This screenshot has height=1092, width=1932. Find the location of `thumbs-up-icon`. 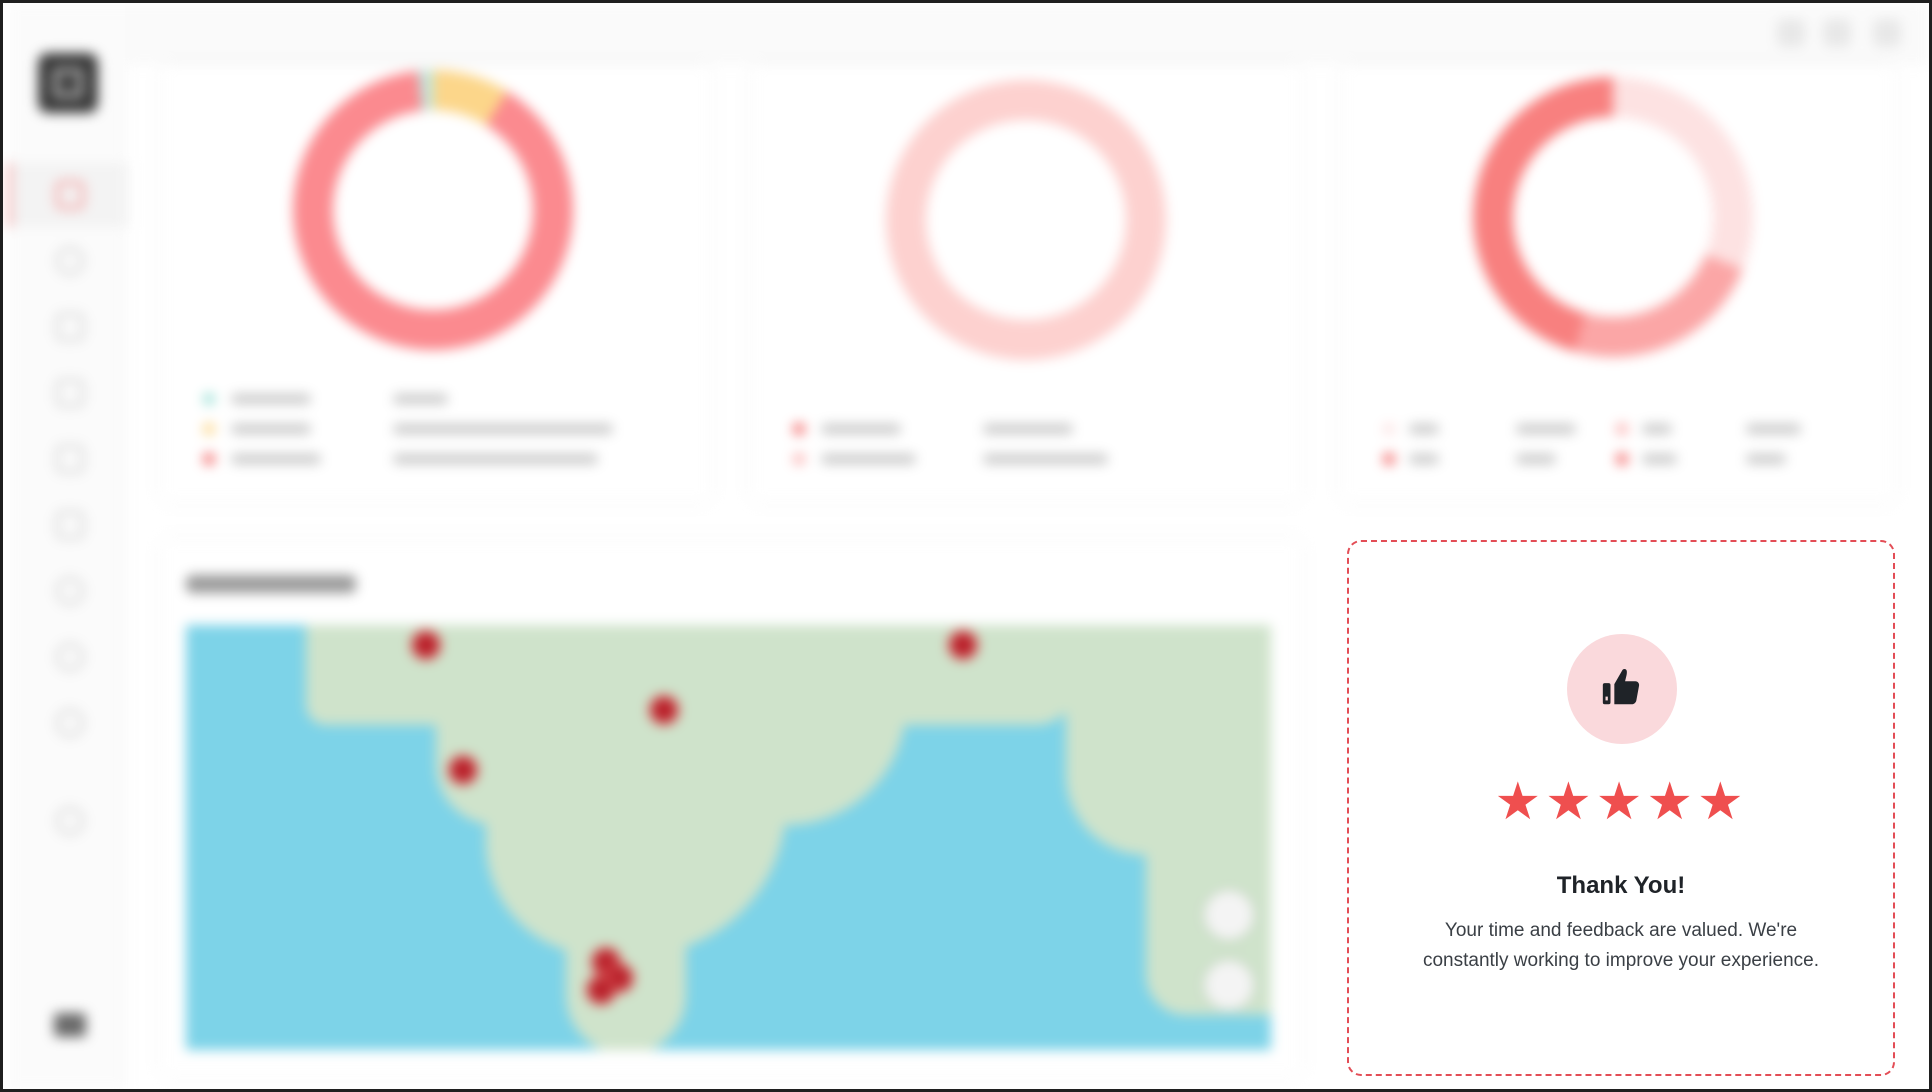

thumbs-up-icon is located at coordinates (1621, 686).